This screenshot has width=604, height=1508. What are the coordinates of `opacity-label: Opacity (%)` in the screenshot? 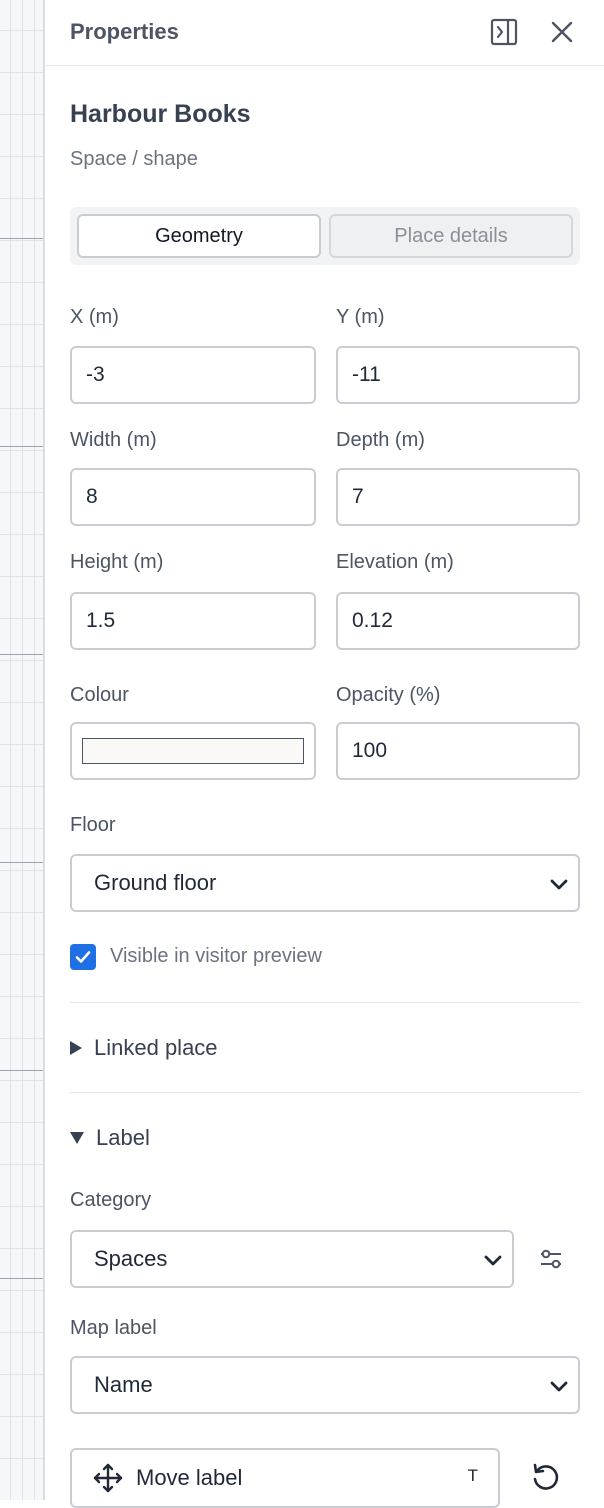 It's located at (388, 695).